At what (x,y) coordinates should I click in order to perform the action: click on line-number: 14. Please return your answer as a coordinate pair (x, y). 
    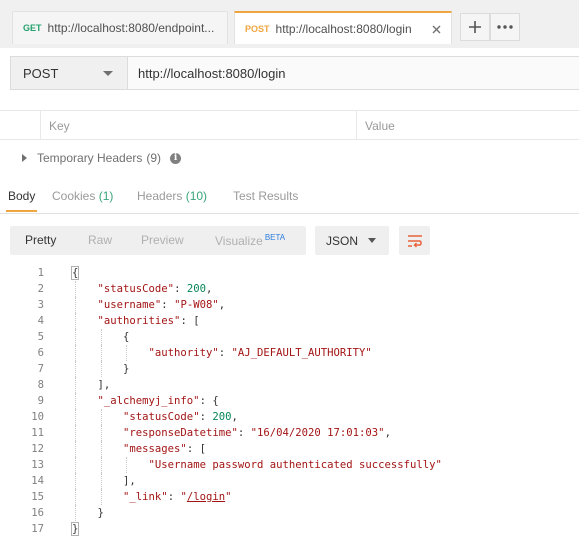
    Looking at the image, I should click on (37, 481).